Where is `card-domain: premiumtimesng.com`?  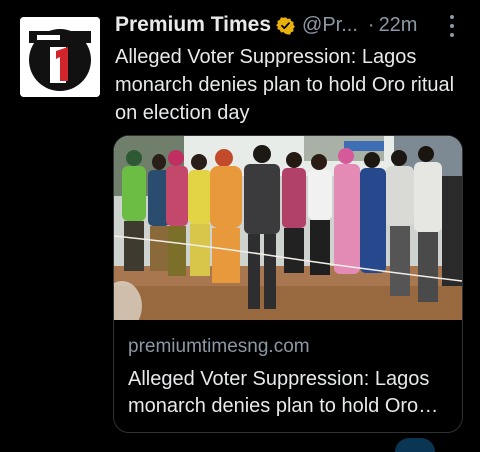
card-domain: premiumtimesng.com is located at coordinates (219, 346).